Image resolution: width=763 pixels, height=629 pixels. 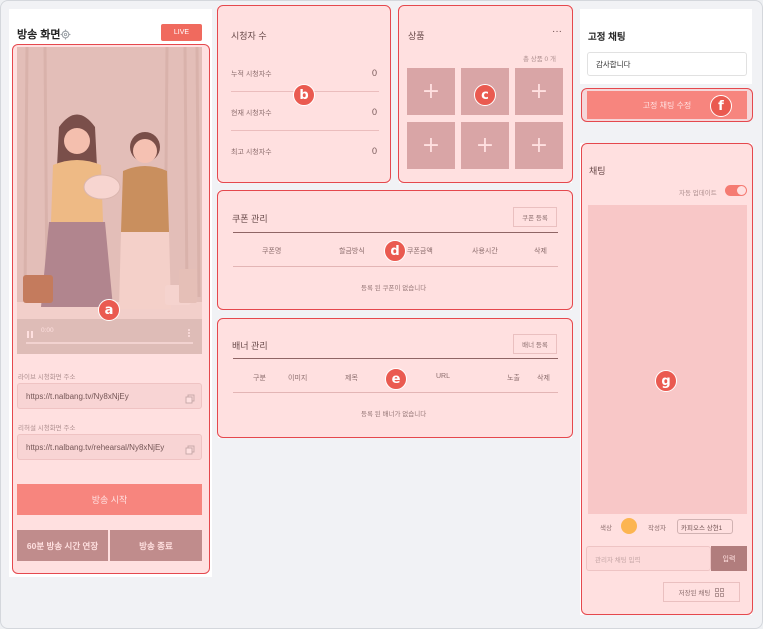 I want to click on marker-d: d, so click(x=395, y=251).